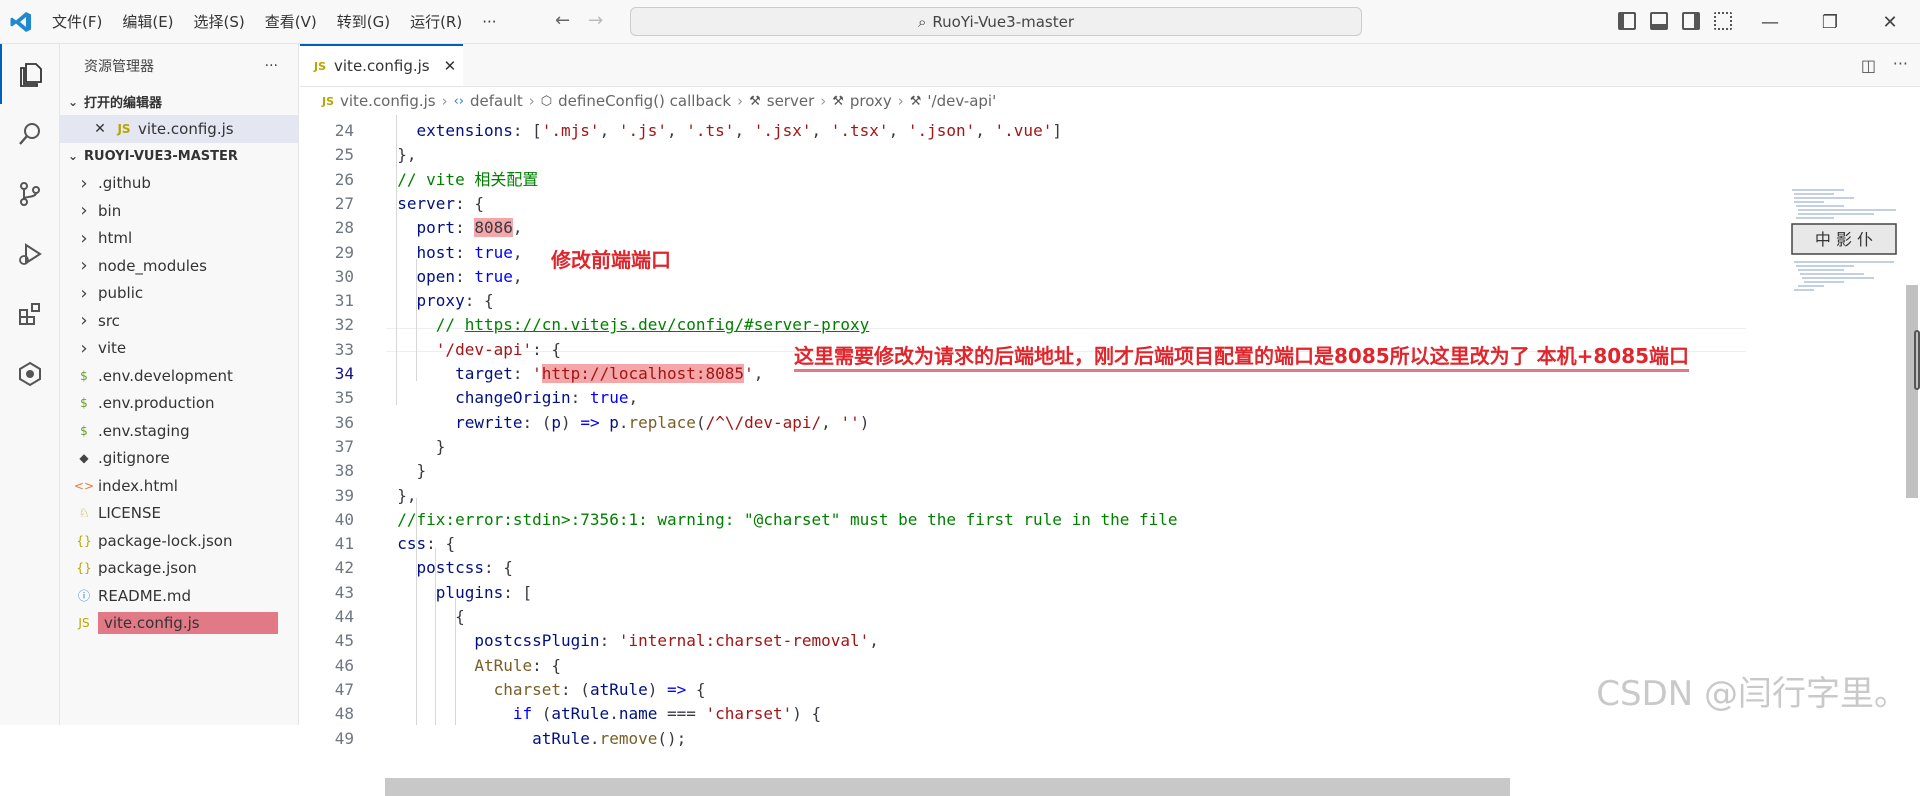 This screenshot has width=1920, height=796. I want to click on source-control-icon, so click(30, 194).